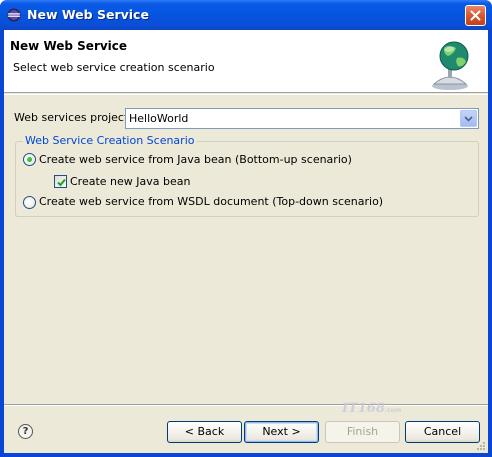 The height and width of the screenshot is (457, 492). I want to click on eclipse-app-icon, so click(14, 15).